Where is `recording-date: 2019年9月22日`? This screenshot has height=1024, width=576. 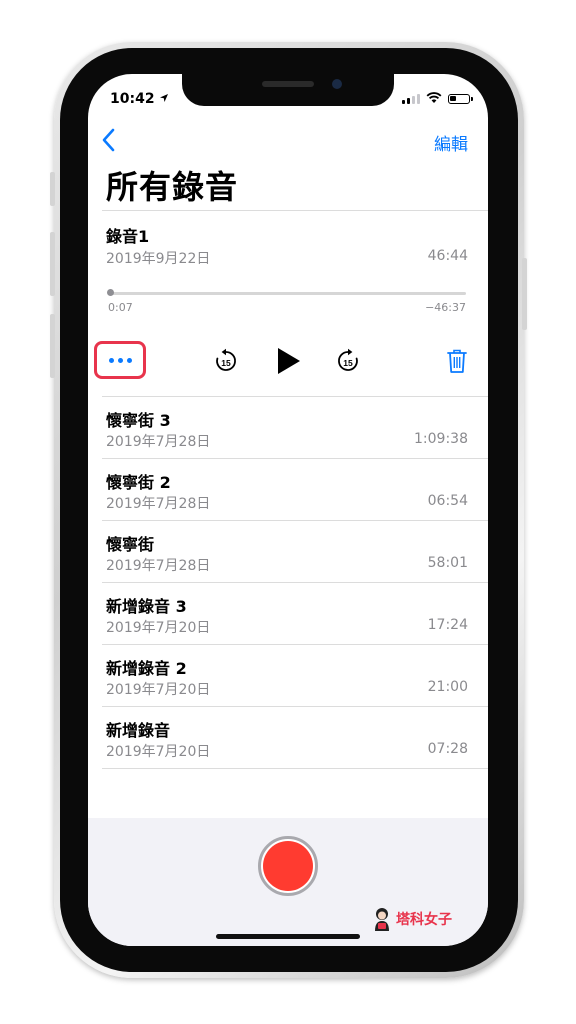
recording-date: 2019年9月22日 is located at coordinates (158, 259).